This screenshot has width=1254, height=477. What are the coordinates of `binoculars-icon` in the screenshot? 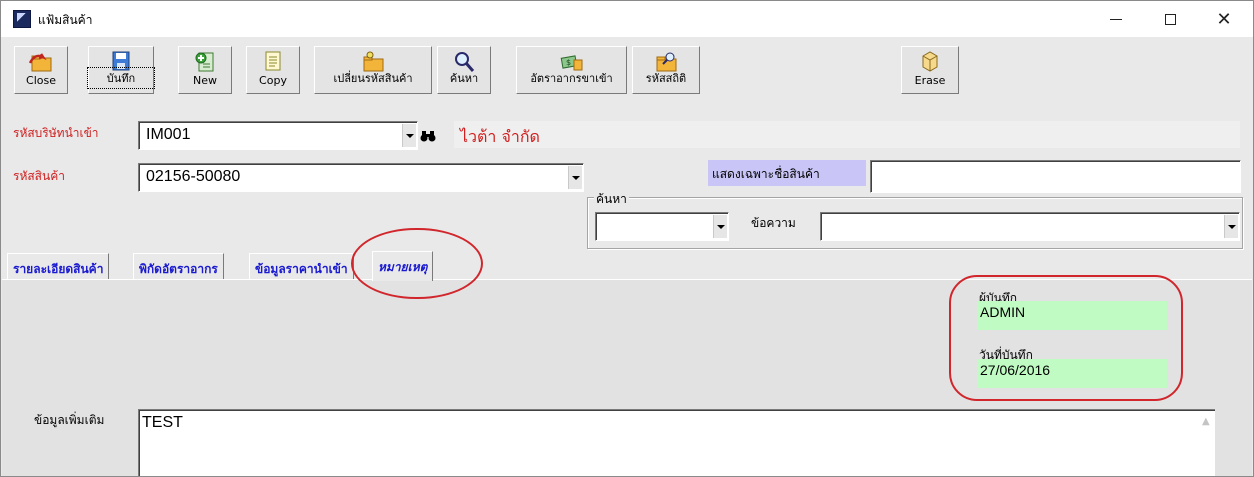 It's located at (428, 136).